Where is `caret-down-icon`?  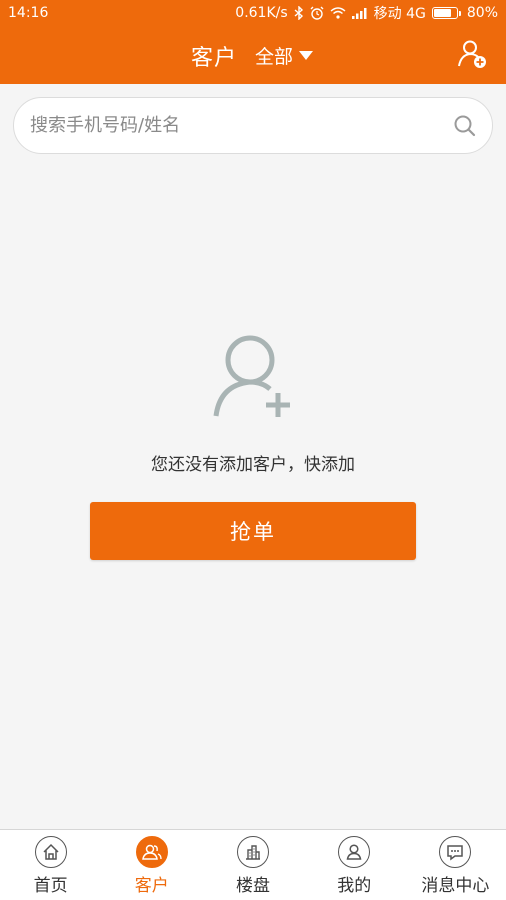 caret-down-icon is located at coordinates (306, 55).